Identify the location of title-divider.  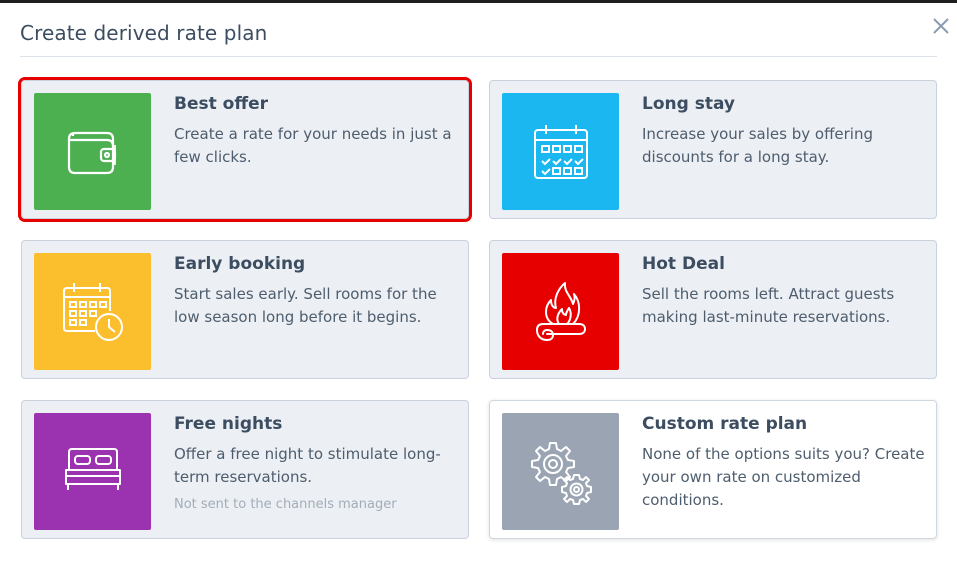
(478, 56).